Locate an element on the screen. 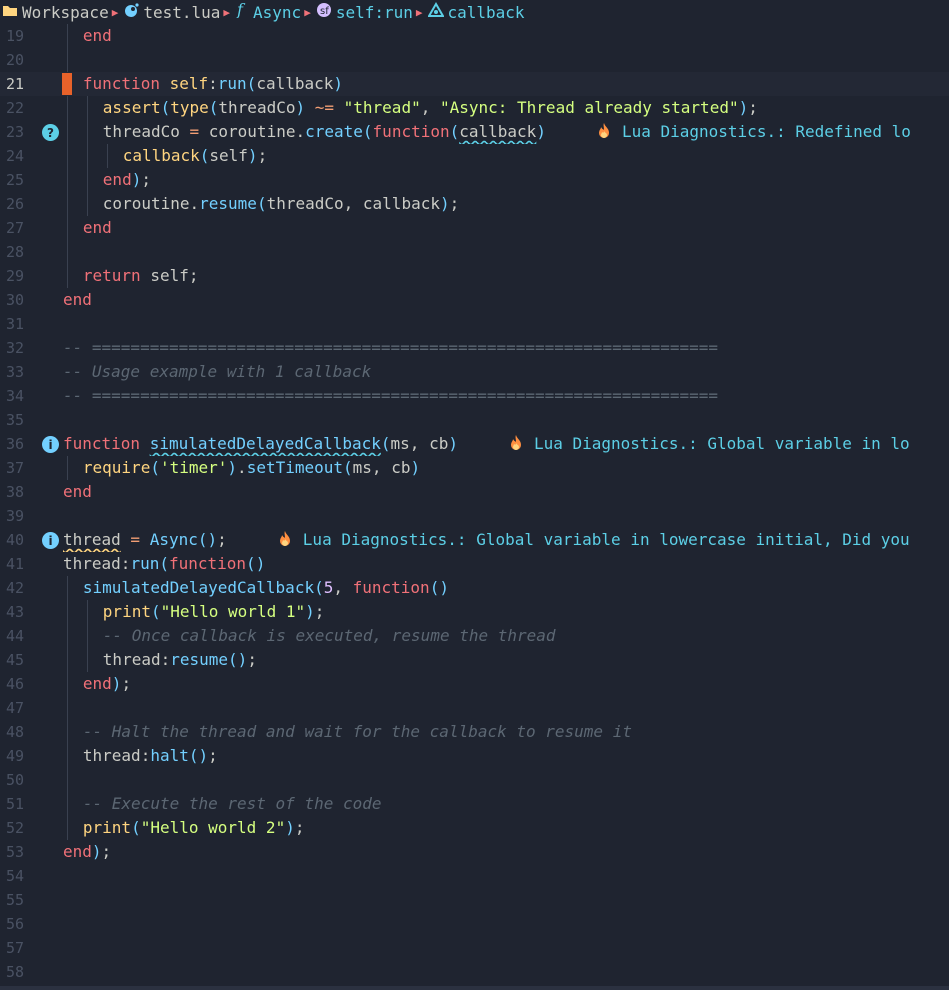  code-line: 43 print("Hello world 1"); is located at coordinates (474, 612).